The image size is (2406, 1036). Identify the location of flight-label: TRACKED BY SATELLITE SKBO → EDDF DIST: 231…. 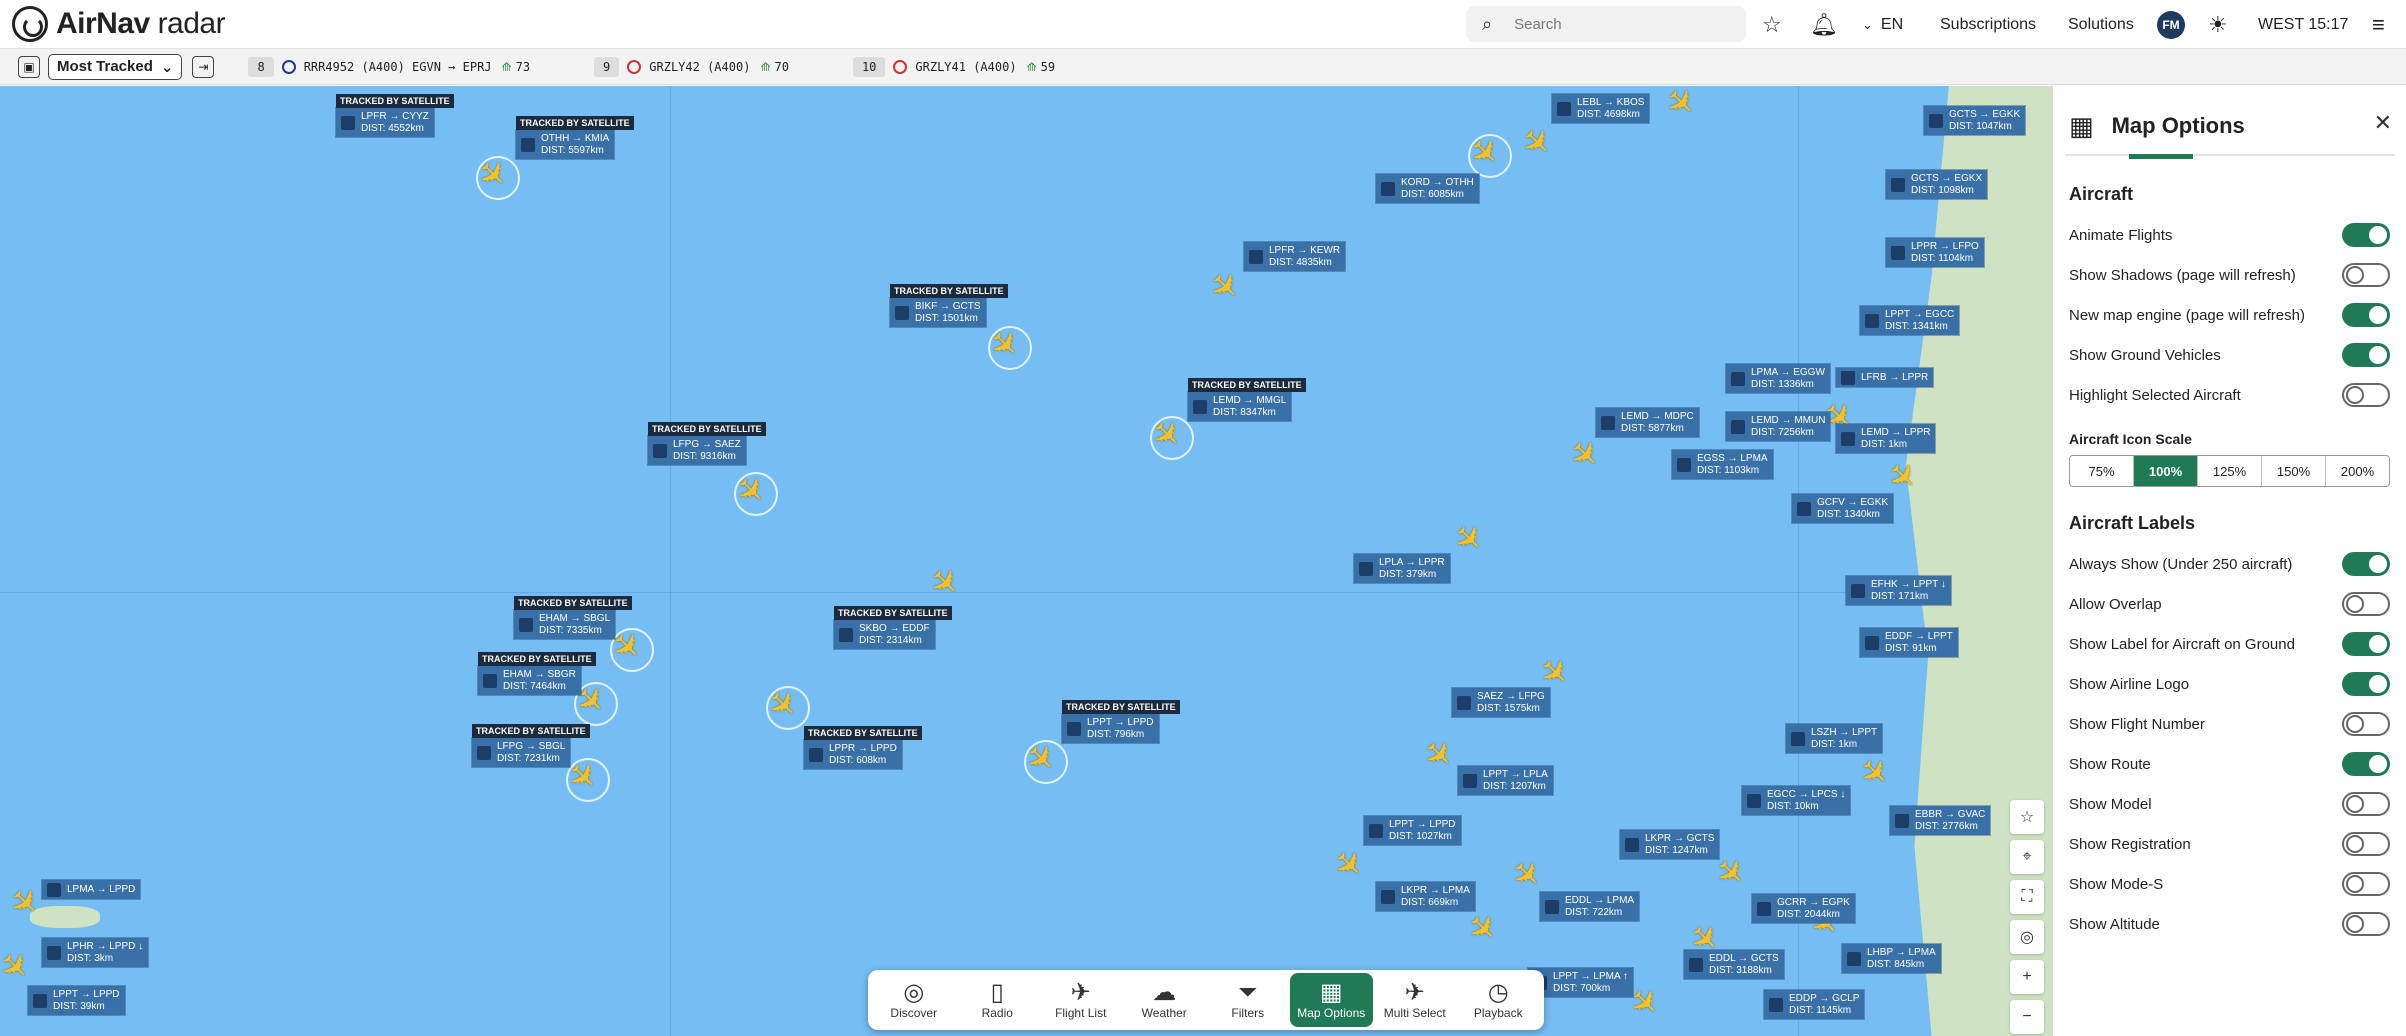
(893, 627).